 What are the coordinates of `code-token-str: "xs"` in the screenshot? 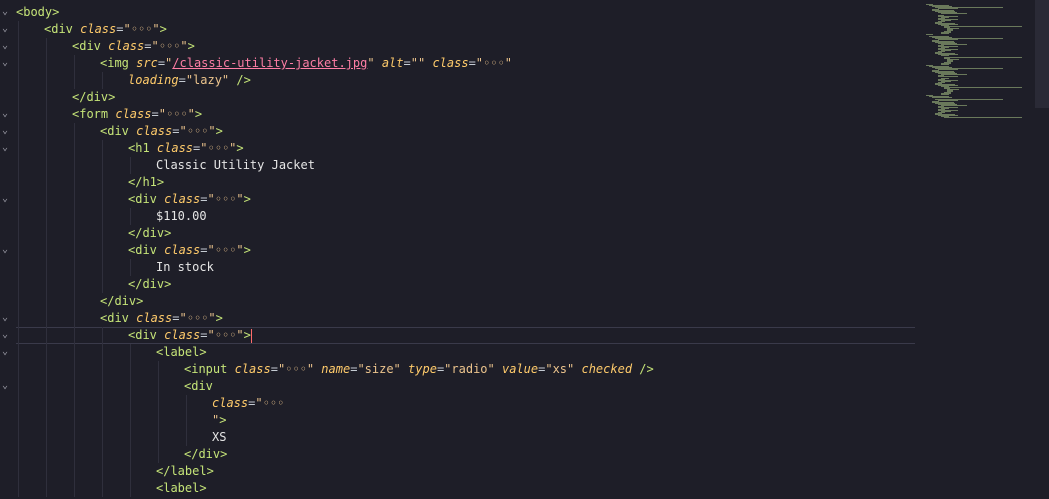 It's located at (560, 369).